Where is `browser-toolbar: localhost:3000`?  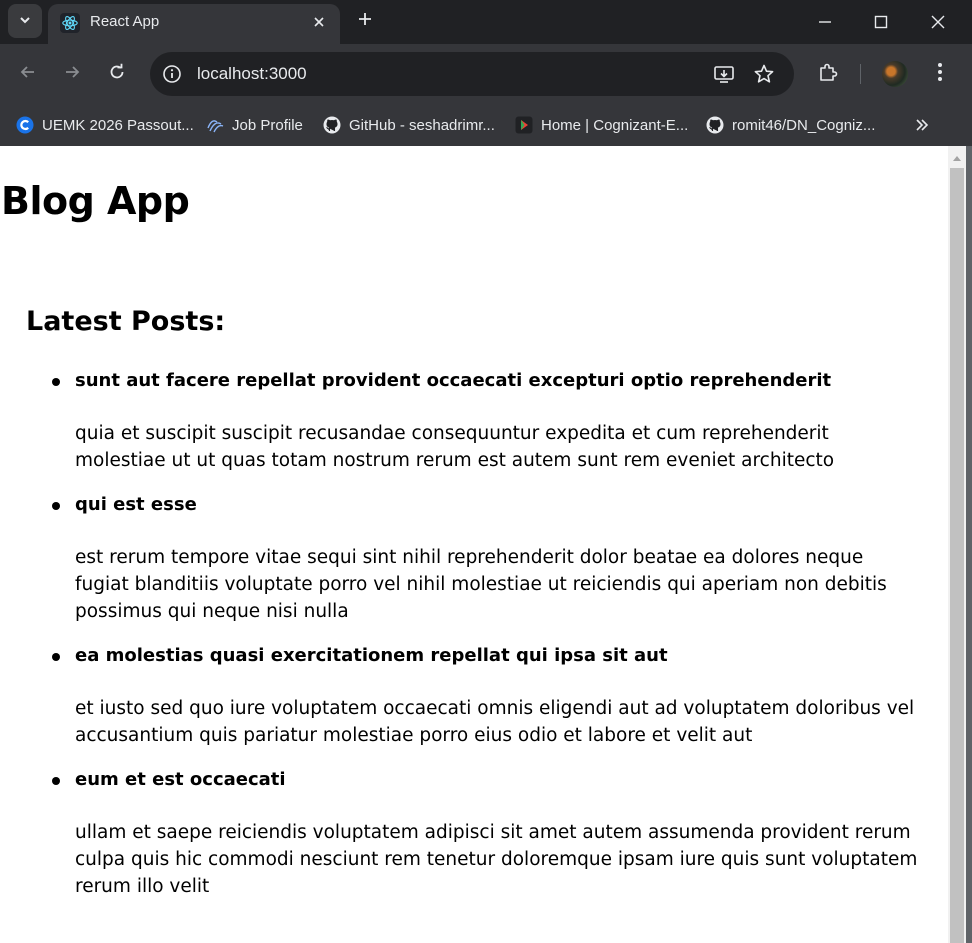
browser-toolbar: localhost:3000 is located at coordinates (486, 74).